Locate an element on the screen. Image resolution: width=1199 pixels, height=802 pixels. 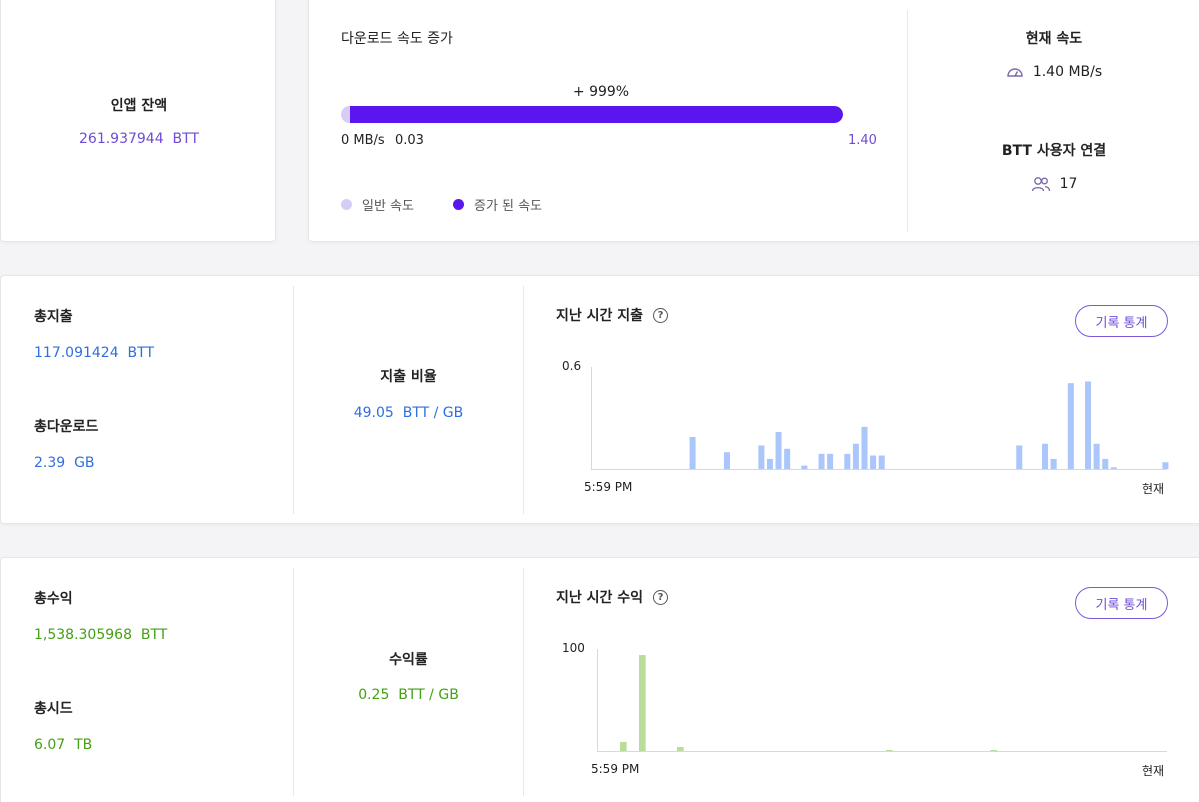
total-seed-label: 총시드 is located at coordinates (53, 709).